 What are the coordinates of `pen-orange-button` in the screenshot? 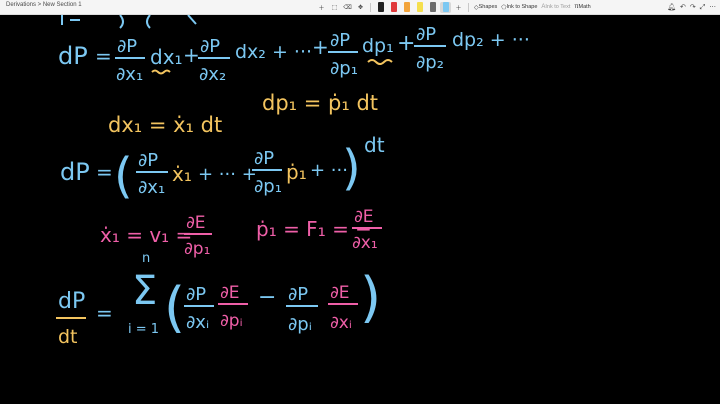 It's located at (406, 7).